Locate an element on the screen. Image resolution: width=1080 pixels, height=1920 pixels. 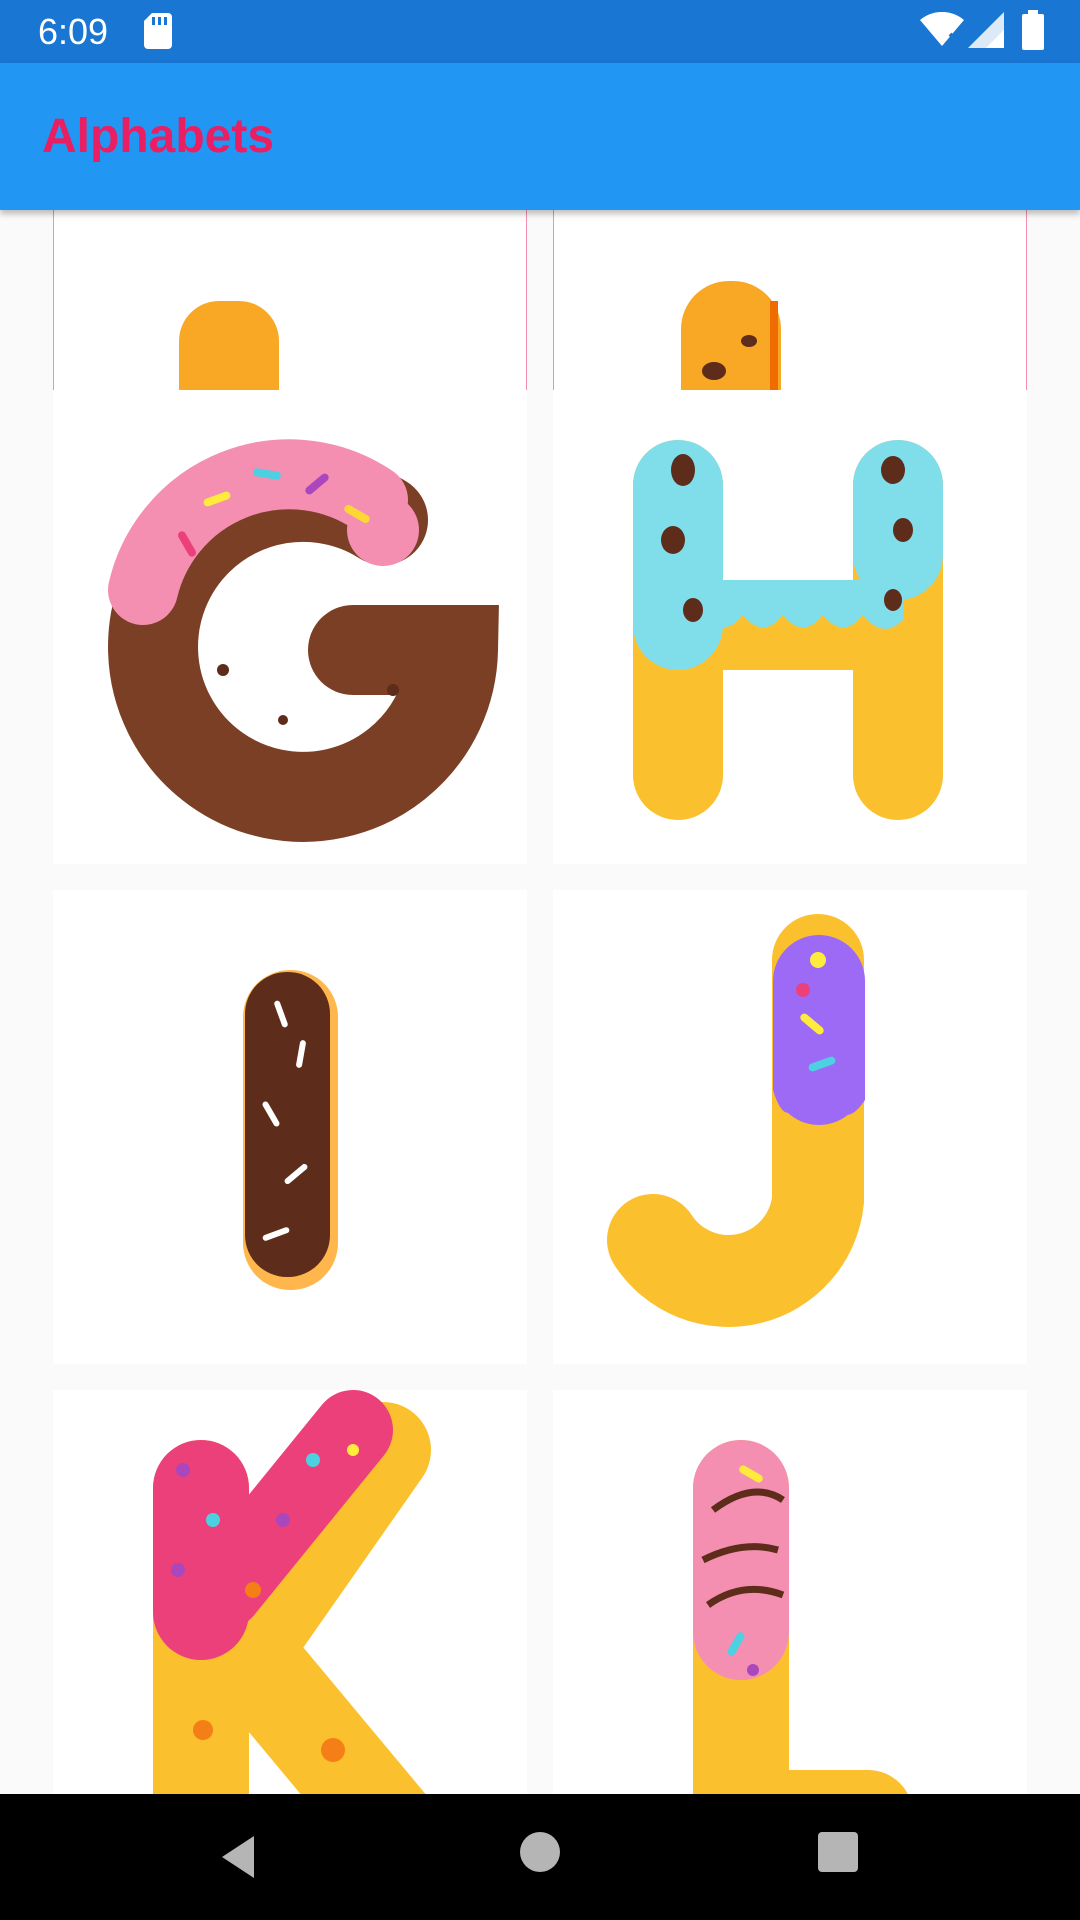
letter-tile-j is located at coordinates (790, 1127).